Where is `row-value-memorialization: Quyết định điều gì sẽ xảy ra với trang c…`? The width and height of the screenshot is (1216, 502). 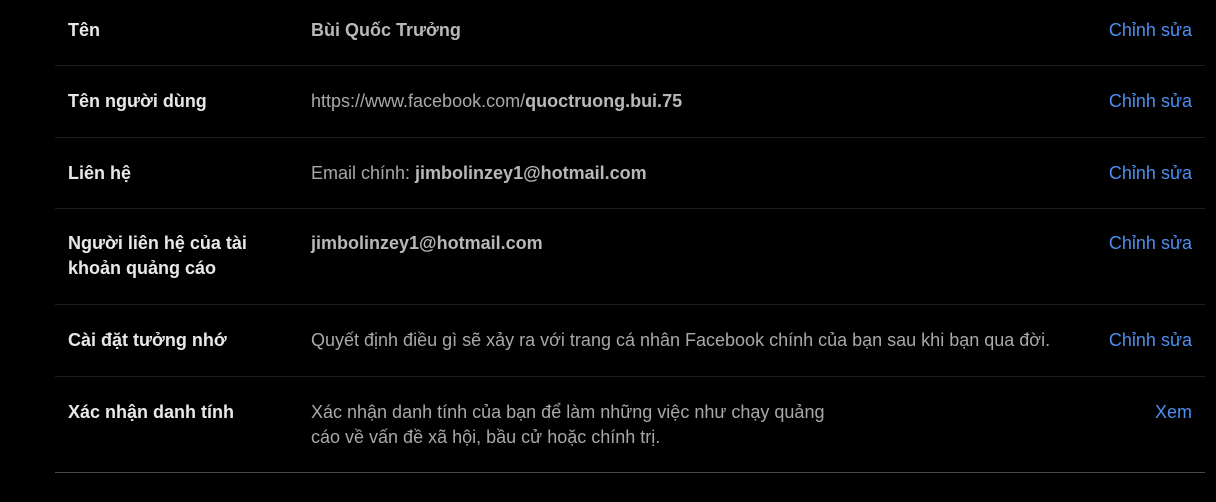 row-value-memorialization: Quyết định điều gì sẽ xảy ra với trang c… is located at coordinates (681, 340).